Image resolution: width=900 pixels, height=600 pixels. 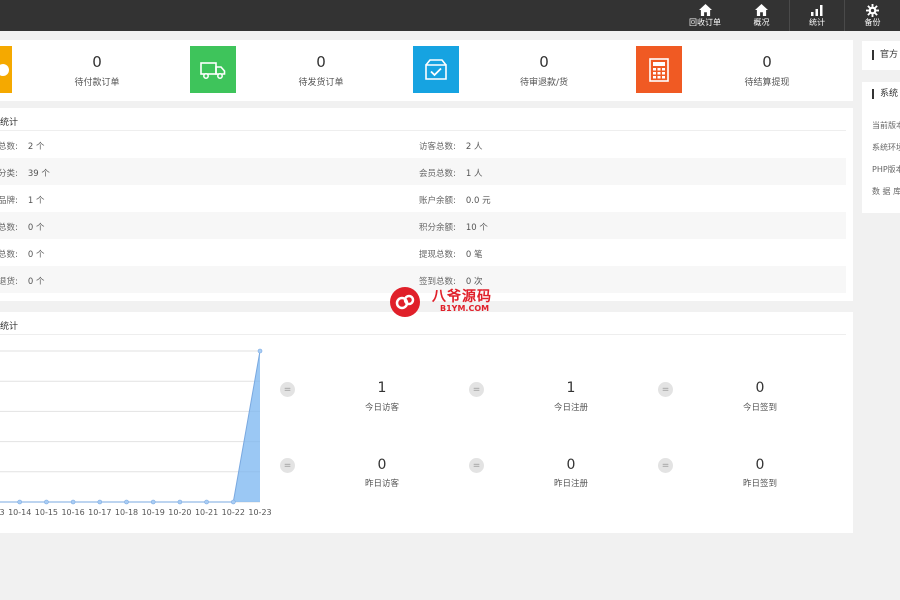 I want to click on watermark: 八爷源码 B1YM.COM, so click(x=450, y=302).